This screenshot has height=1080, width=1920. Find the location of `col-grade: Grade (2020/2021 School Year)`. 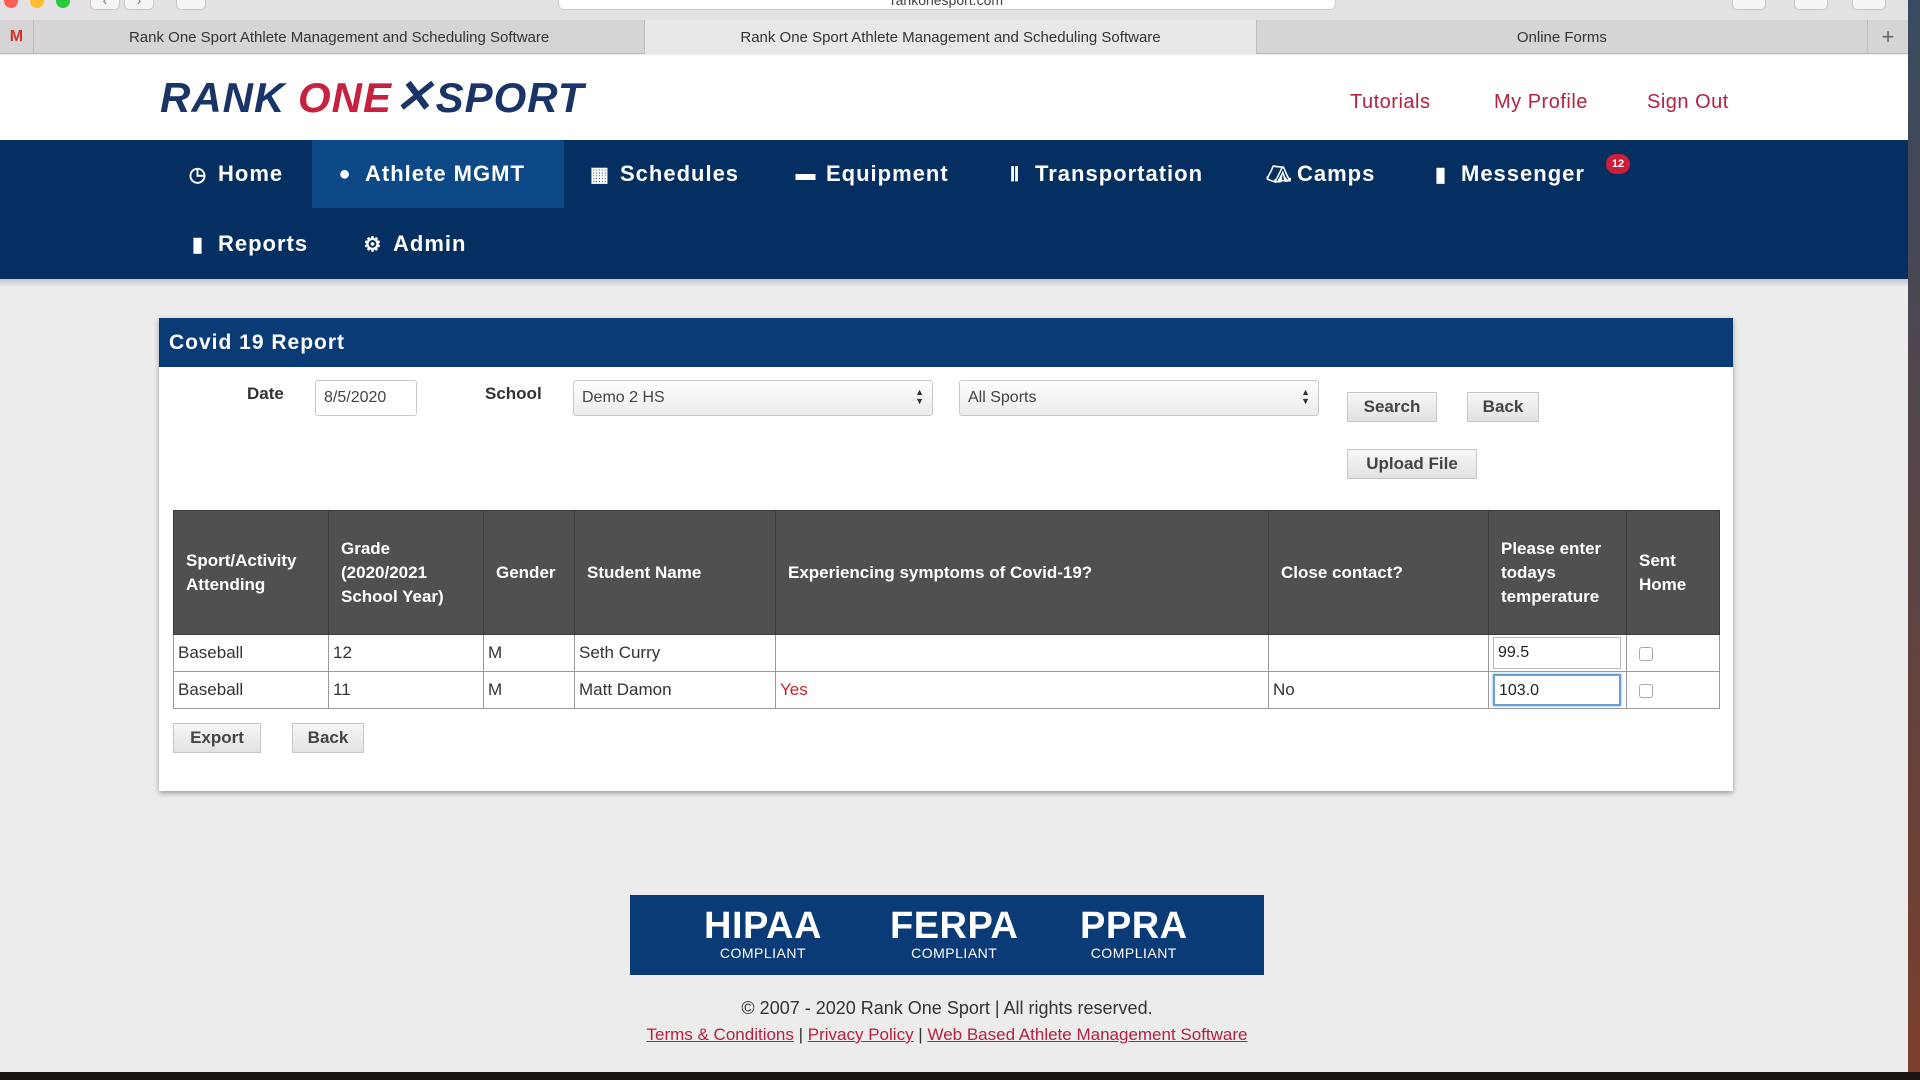

col-grade: Grade (2020/2021 School Year) is located at coordinates (406, 572).